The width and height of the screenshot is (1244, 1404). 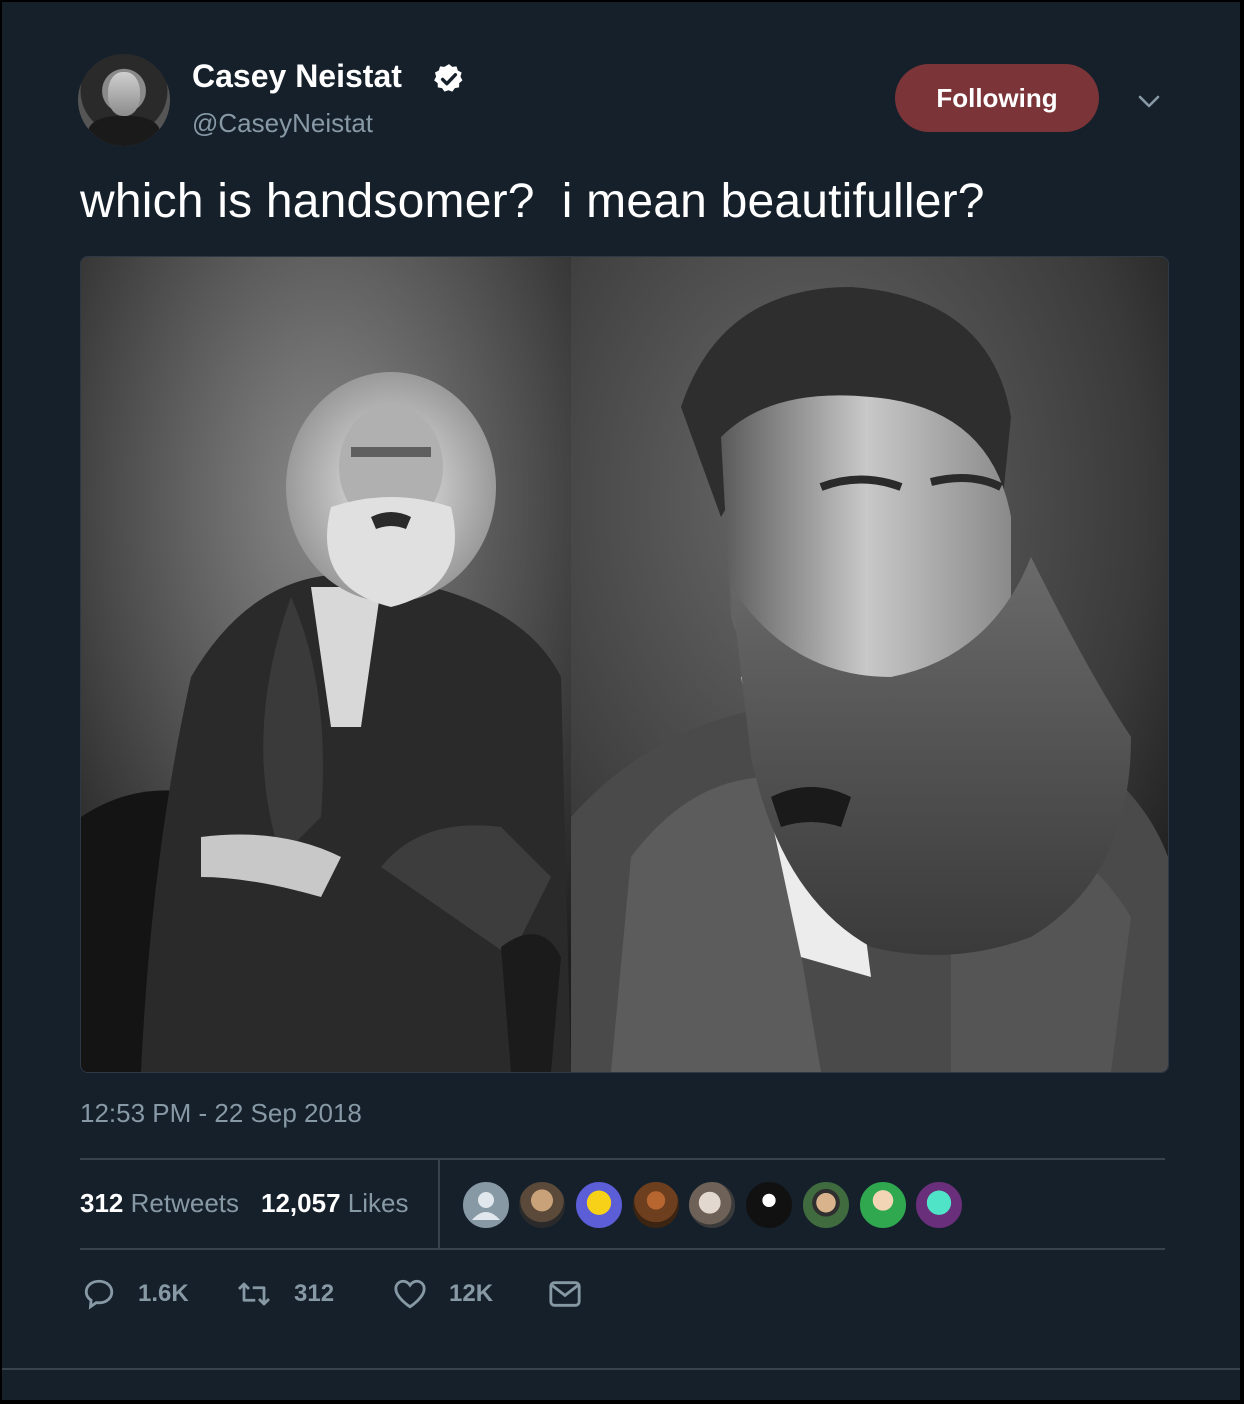 I want to click on chevron-down-icon, so click(x=1149, y=101).